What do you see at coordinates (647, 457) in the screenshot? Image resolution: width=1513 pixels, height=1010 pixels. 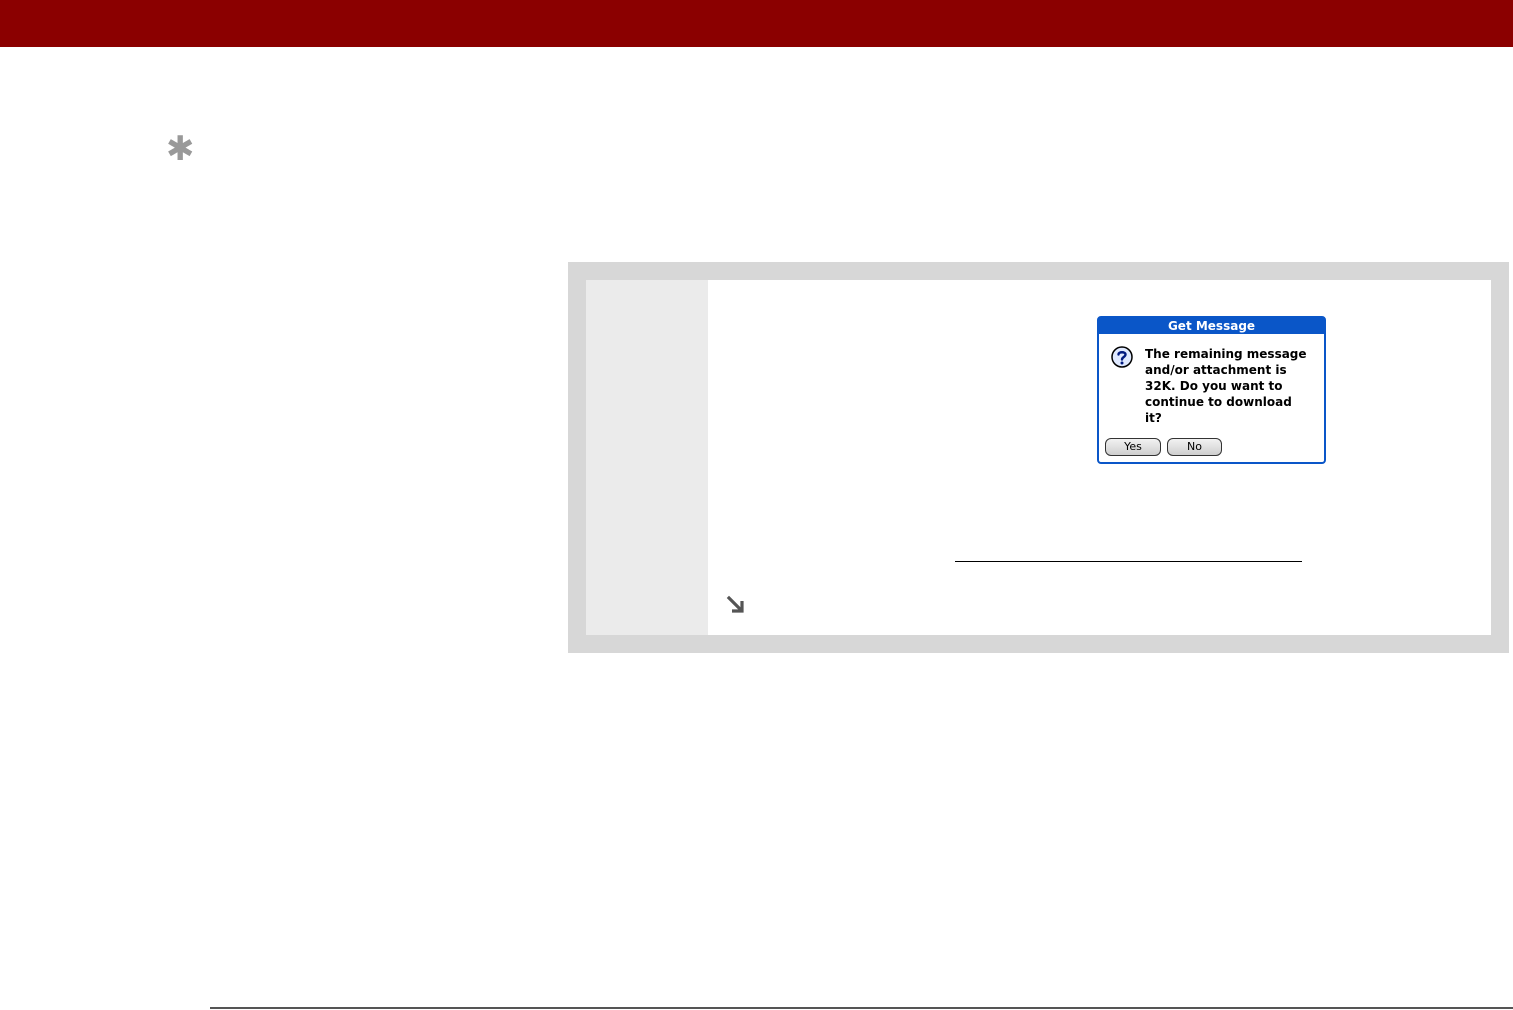 I see `step-gutter` at bounding box center [647, 457].